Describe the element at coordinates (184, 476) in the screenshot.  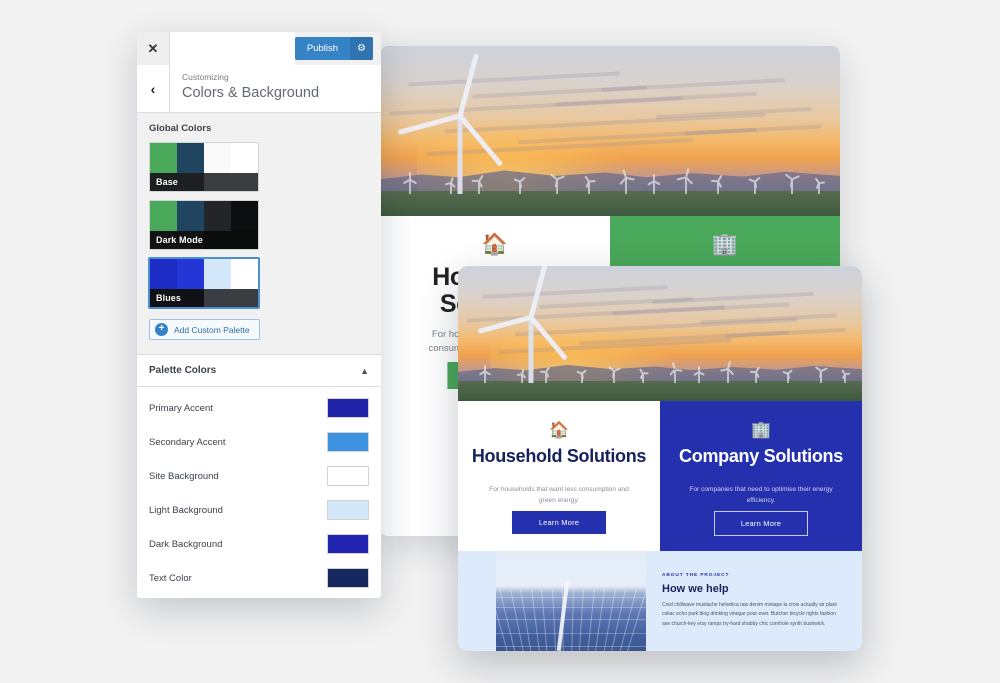
I see `color-row-label: Site Background` at that location.